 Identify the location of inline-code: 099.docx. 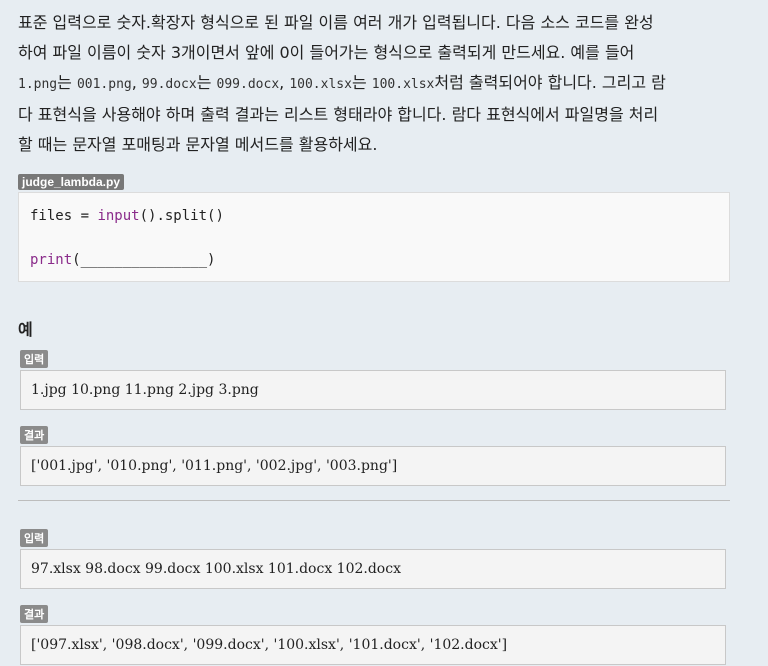
(248, 84).